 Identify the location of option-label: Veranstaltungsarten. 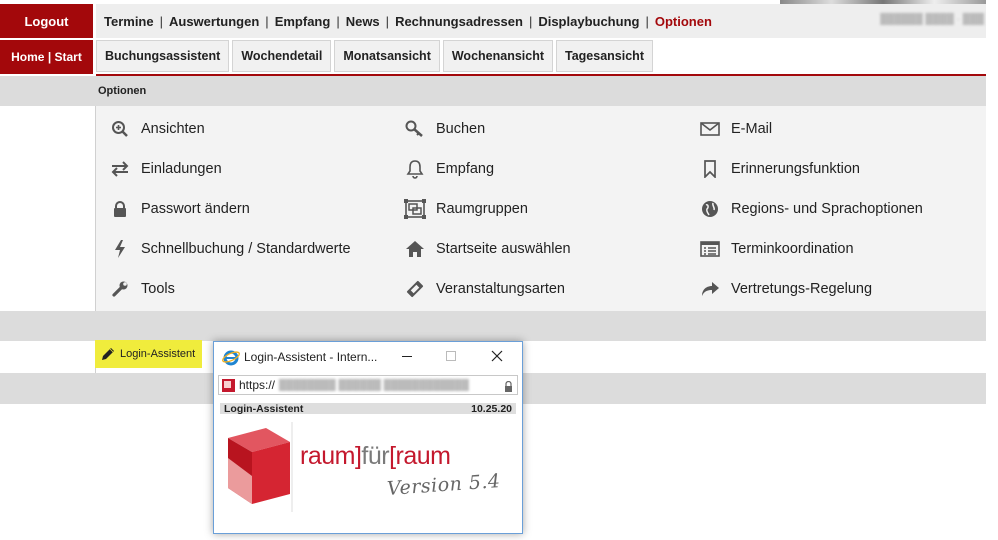
(500, 289).